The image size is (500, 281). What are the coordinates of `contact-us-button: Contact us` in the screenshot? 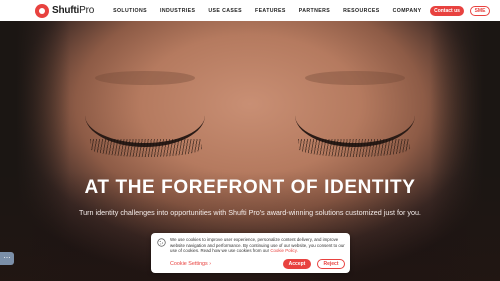 It's located at (447, 10).